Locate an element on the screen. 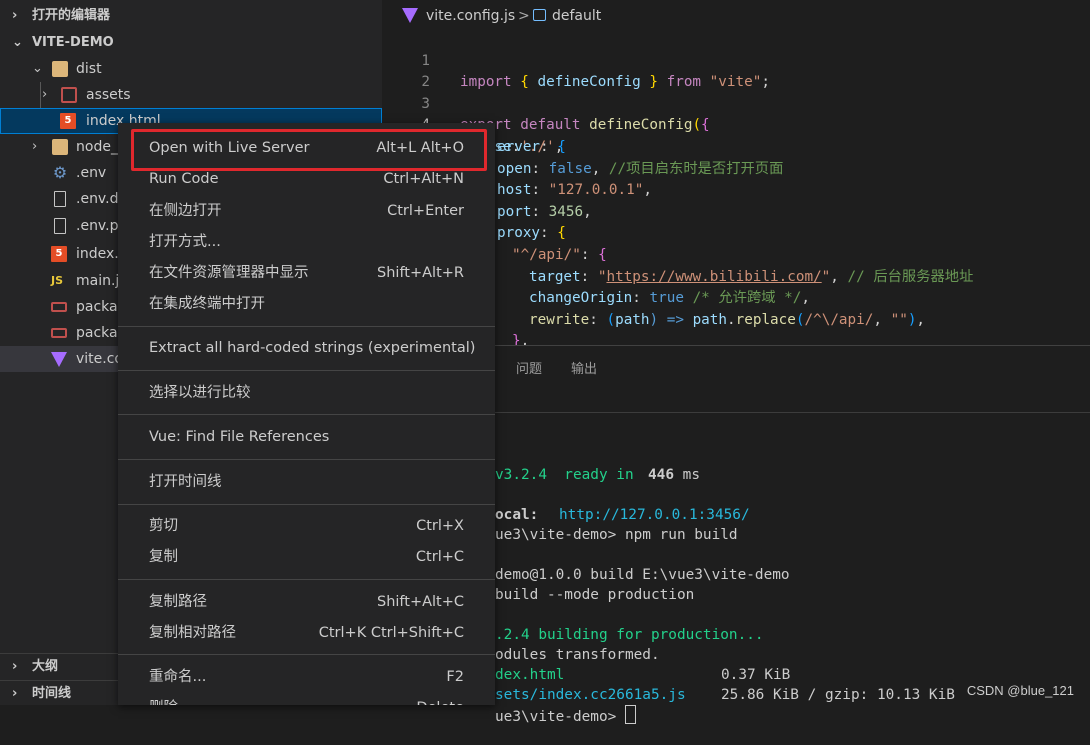 The height and width of the screenshot is (745, 1090). menu-item-label: 打开时间线 is located at coordinates (185, 482).